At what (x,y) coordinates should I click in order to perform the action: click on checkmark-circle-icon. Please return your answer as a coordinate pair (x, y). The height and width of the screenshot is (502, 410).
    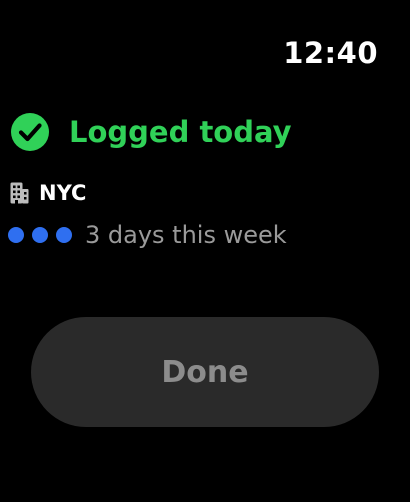
    Looking at the image, I should click on (30, 132).